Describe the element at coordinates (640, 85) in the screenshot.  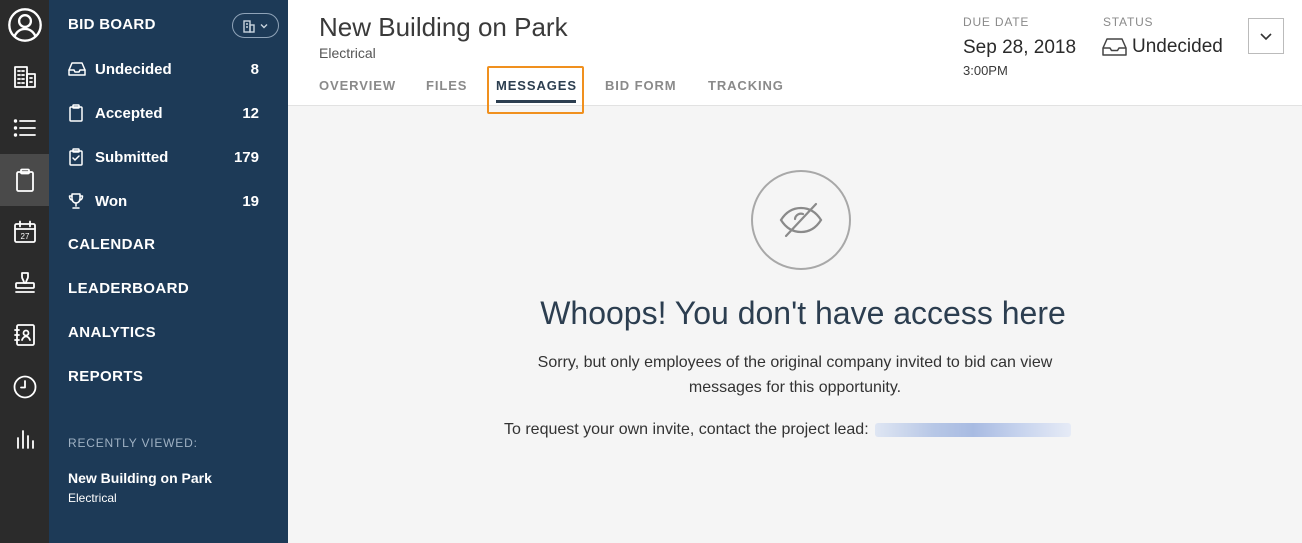
I see `tab-bid-form: BID FORM` at that location.